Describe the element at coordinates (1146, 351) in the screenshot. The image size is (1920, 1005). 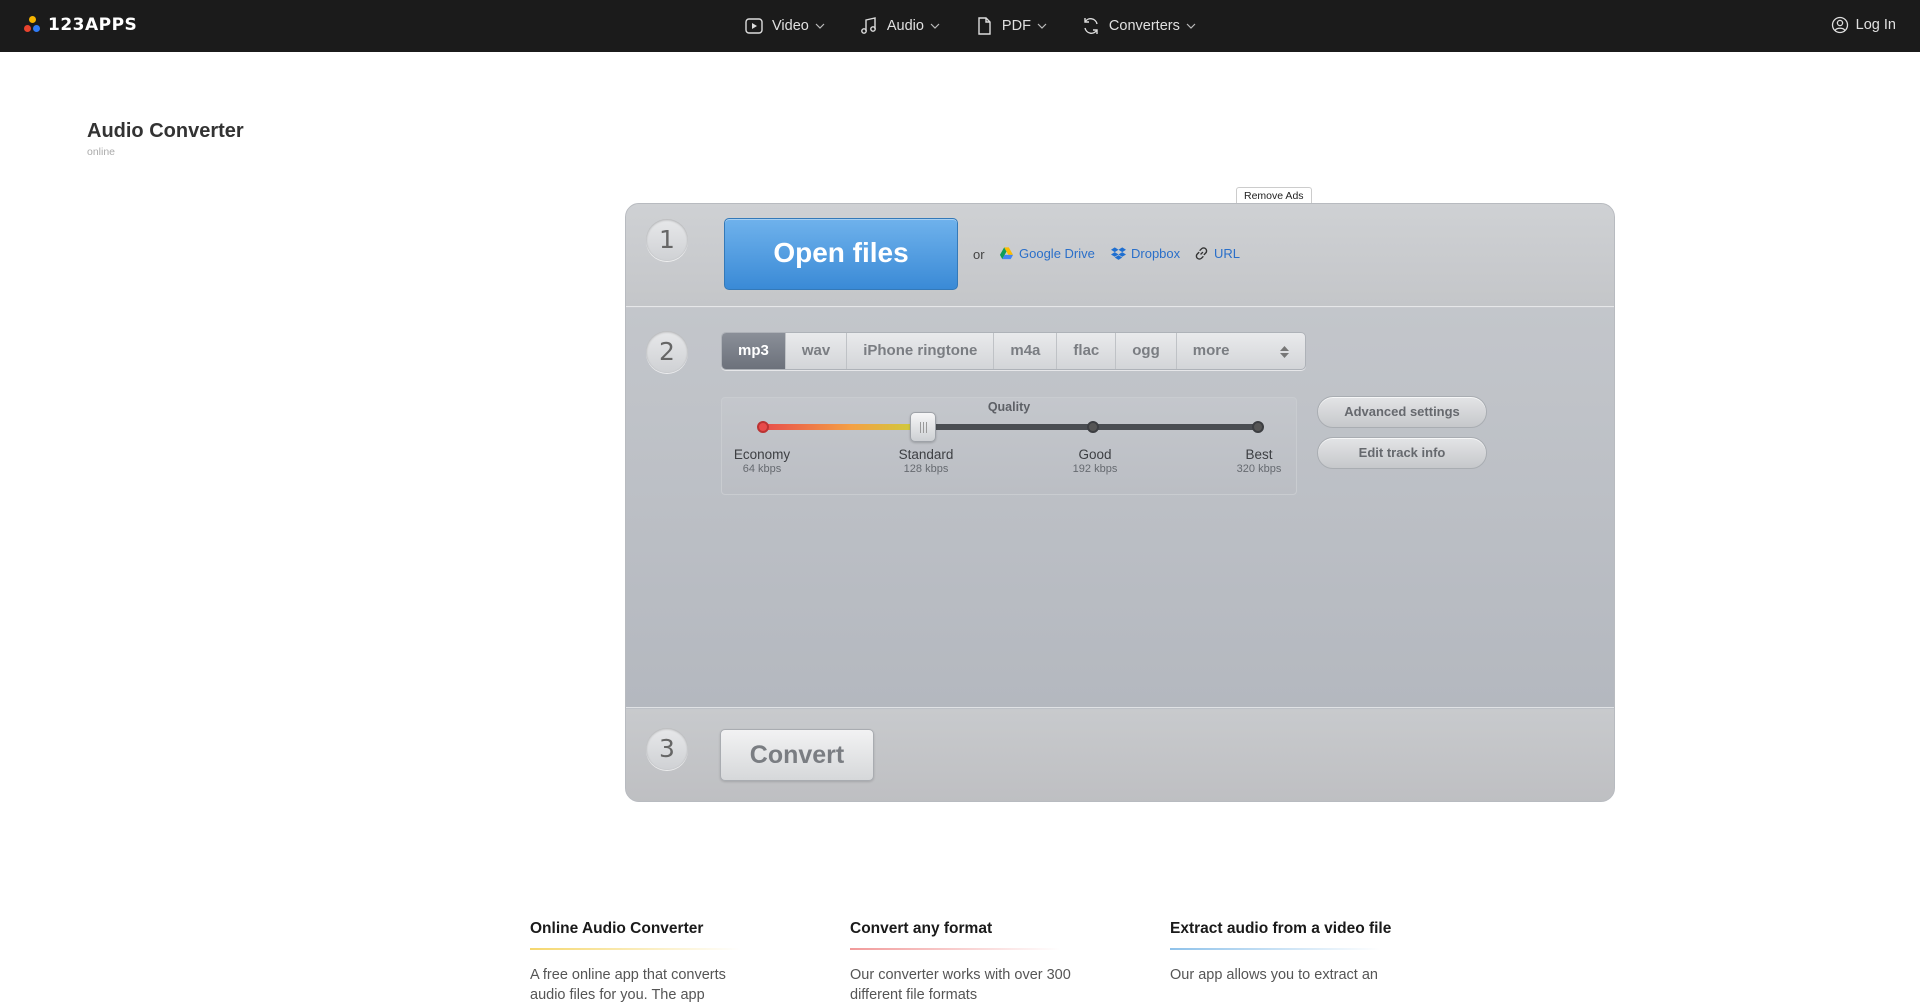
I see `format-tab-ogg: ogg` at that location.